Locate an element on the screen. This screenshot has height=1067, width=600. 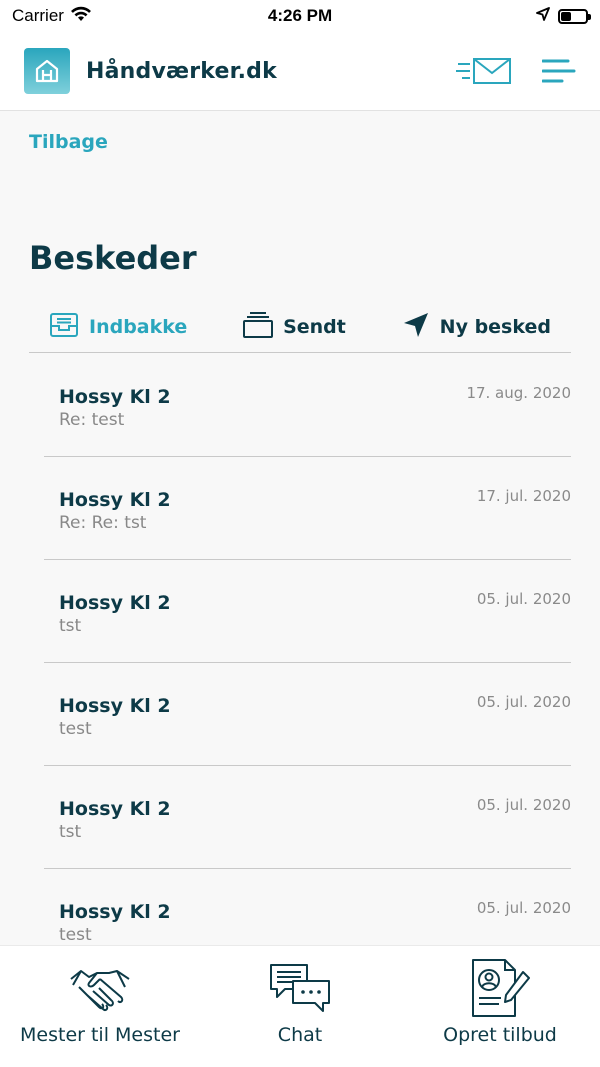
page-title: Beskeder is located at coordinates (113, 258).